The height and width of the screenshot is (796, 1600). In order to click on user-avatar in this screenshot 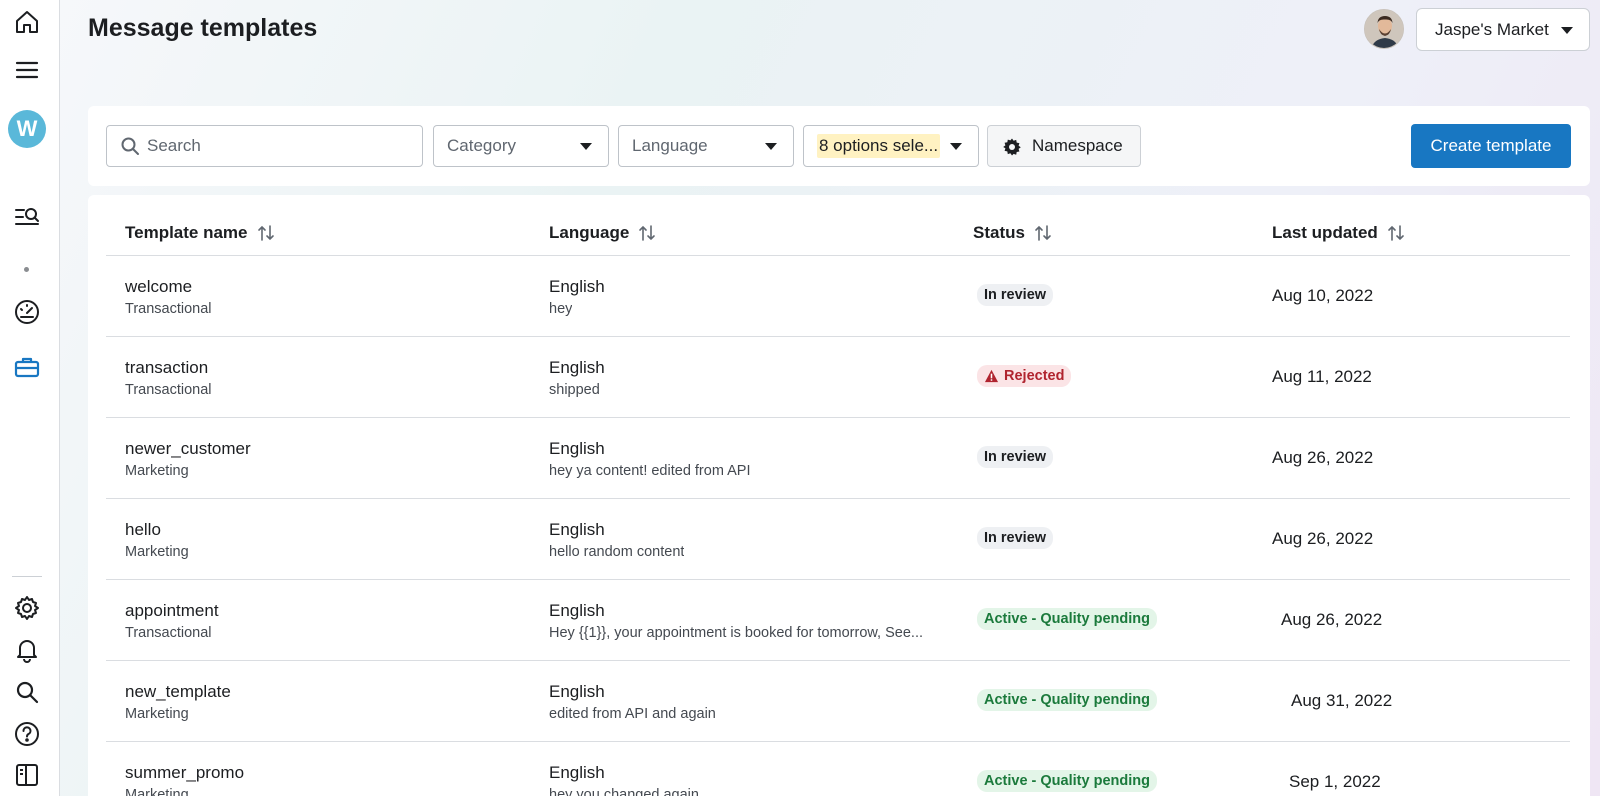, I will do `click(1384, 29)`.